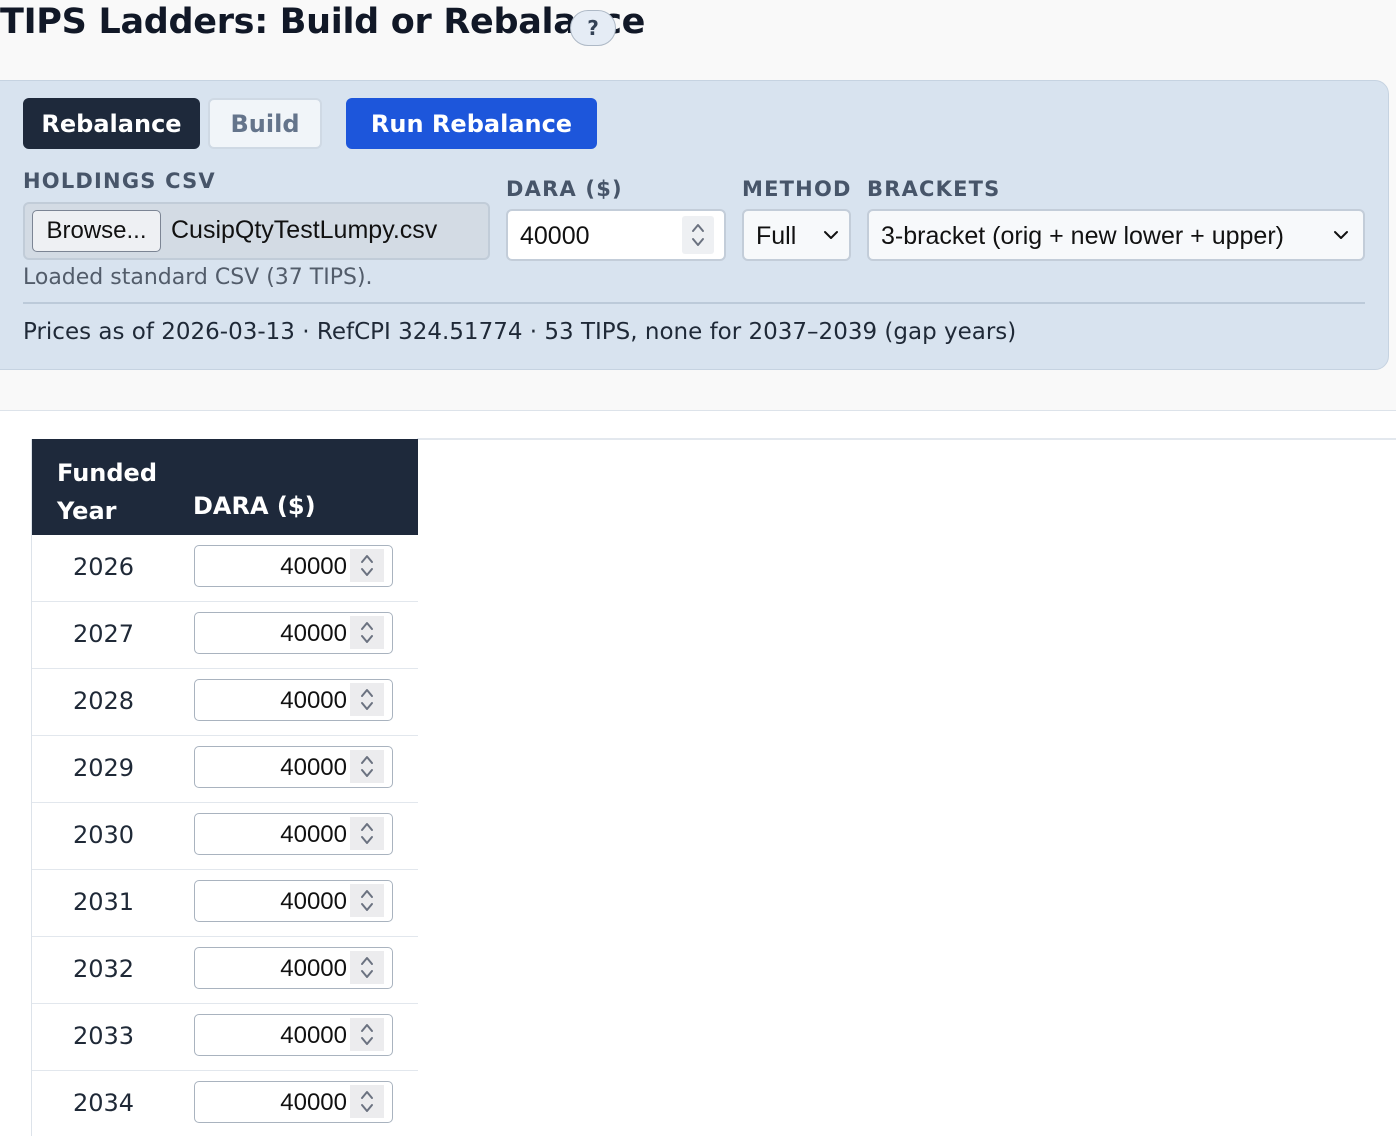 The width and height of the screenshot is (1396, 1136). Describe the element at coordinates (104, 1036) in the screenshot. I see `funded-year-cell: 2033` at that location.